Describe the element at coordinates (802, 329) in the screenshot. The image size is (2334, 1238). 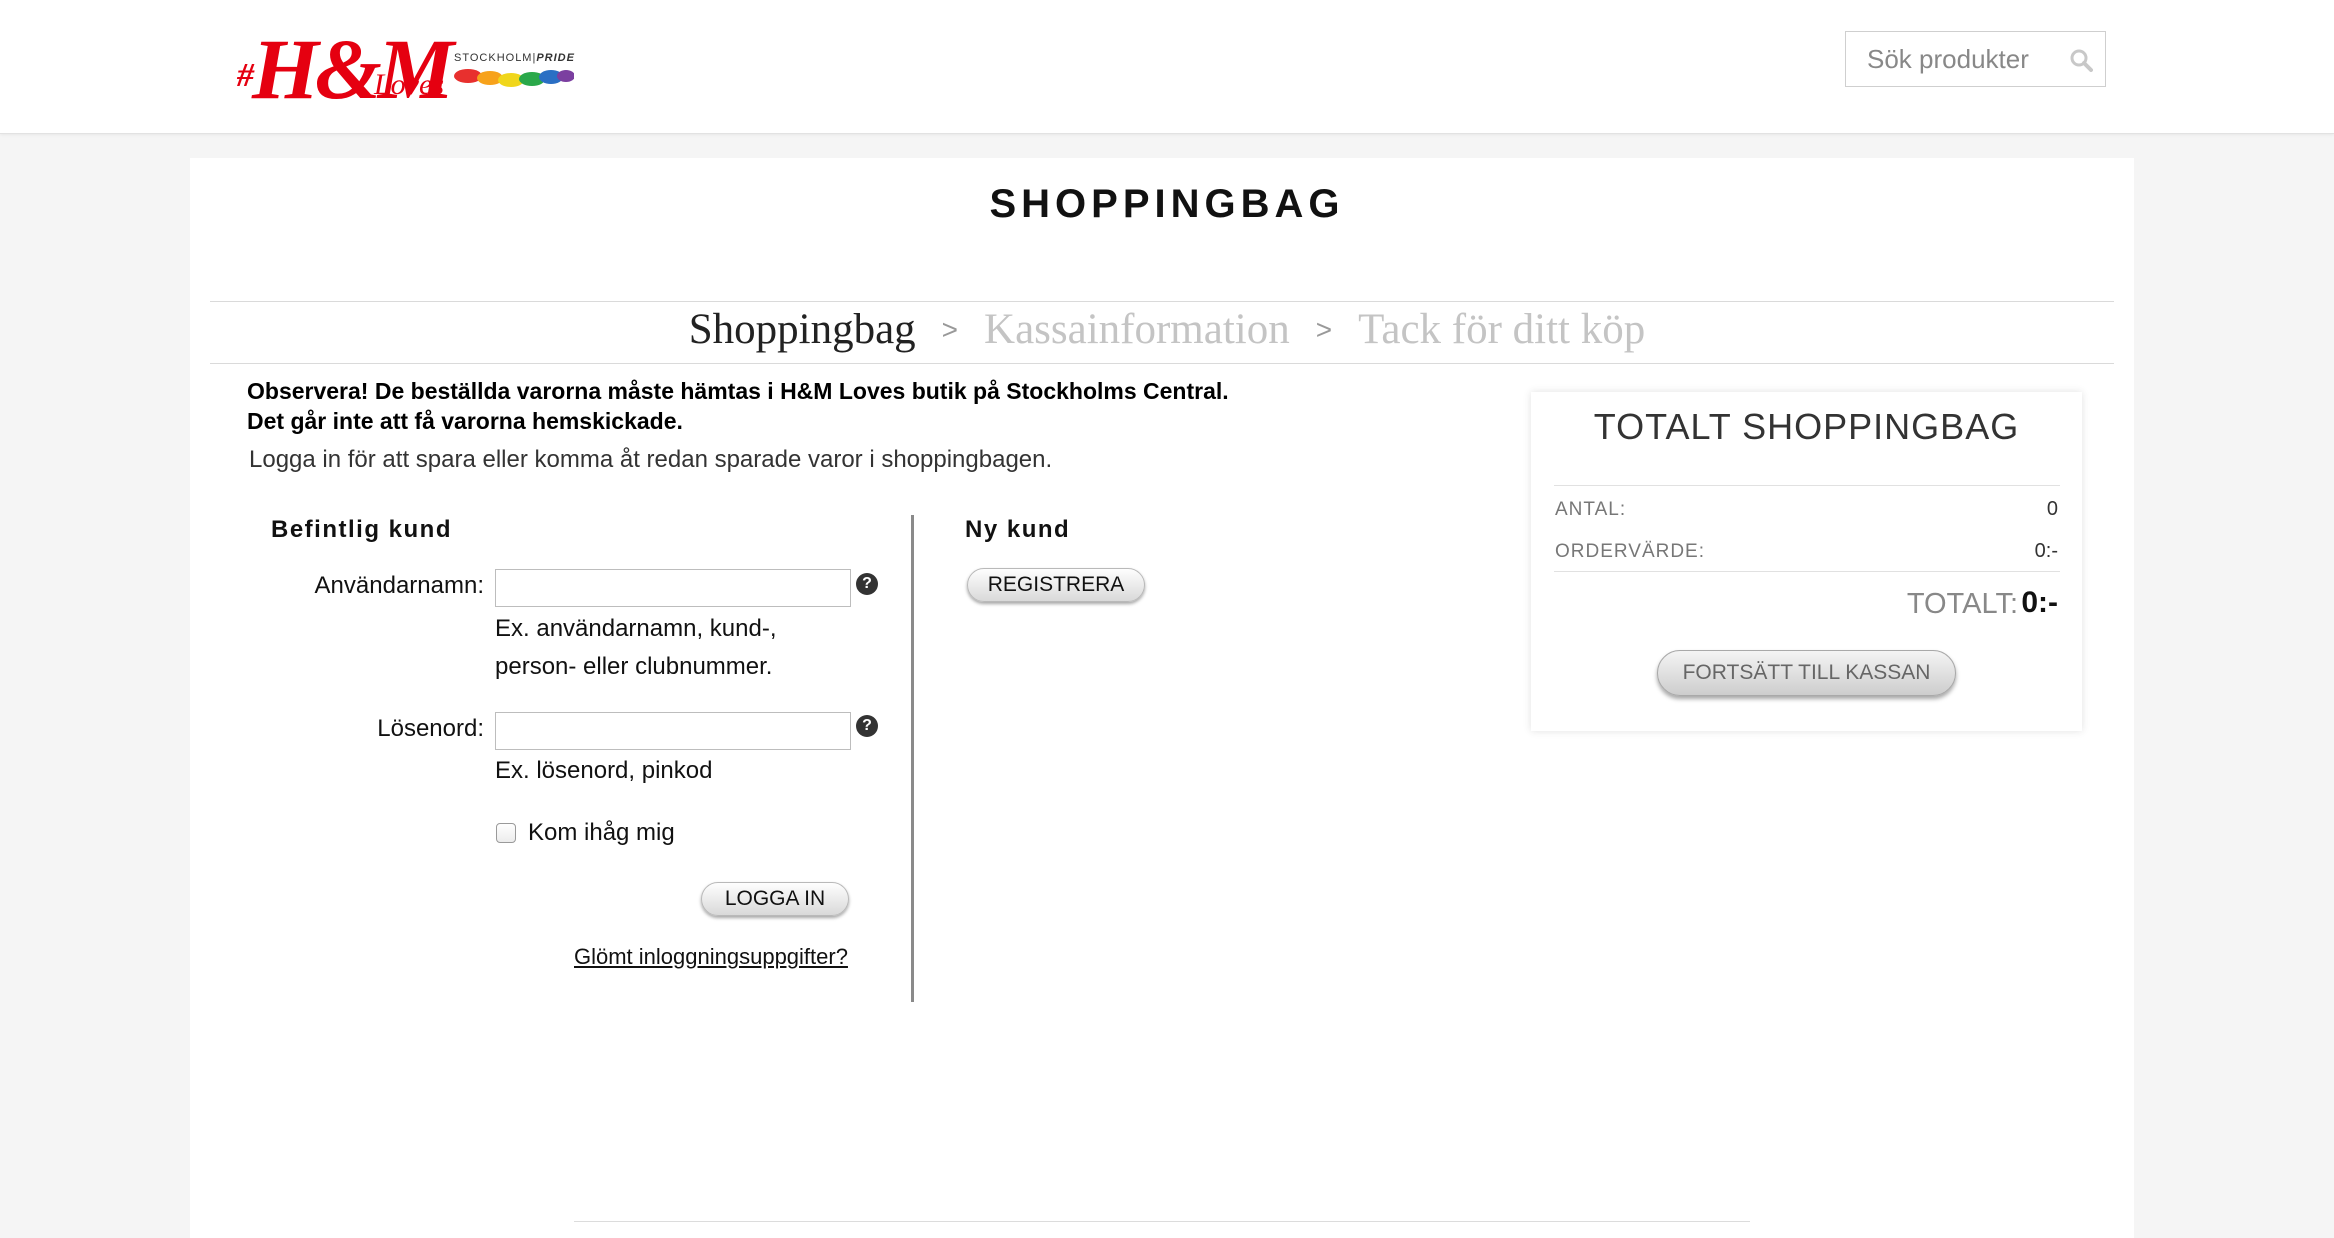
I see `step-shoppingbag: Shoppingbag` at that location.